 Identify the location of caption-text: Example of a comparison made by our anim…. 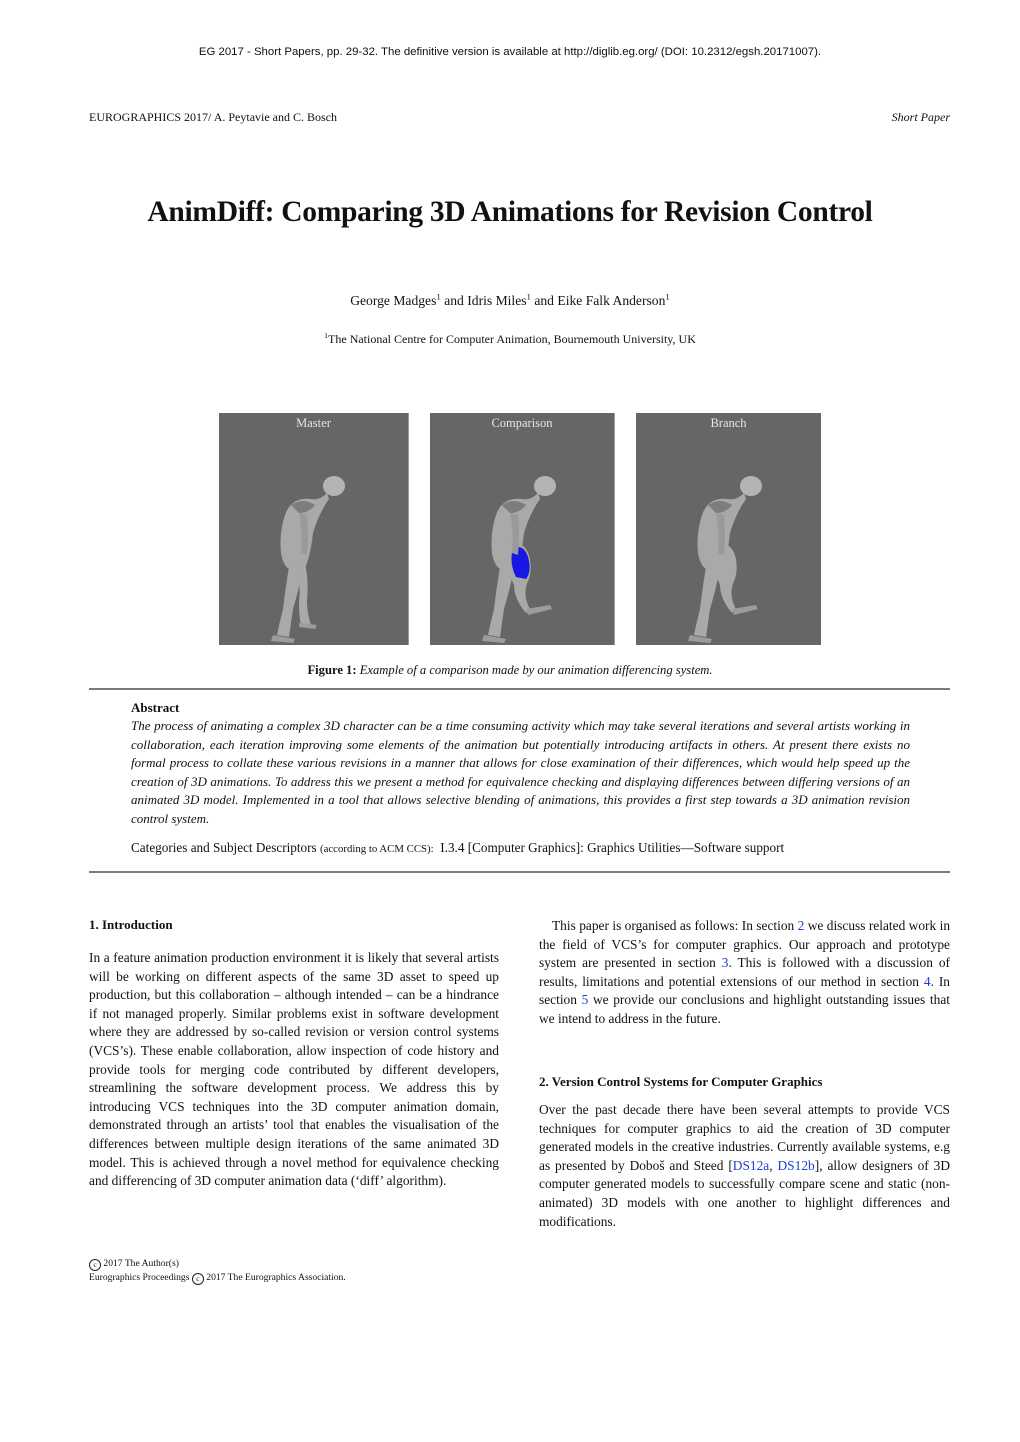
(536, 670).